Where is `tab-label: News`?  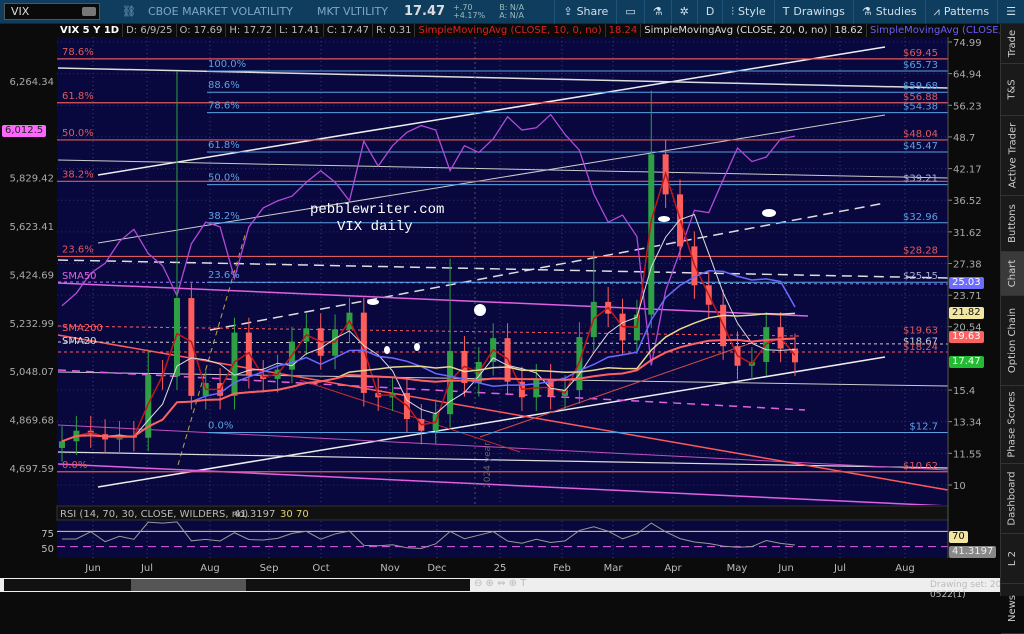 tab-label: News is located at coordinates (1012, 608).